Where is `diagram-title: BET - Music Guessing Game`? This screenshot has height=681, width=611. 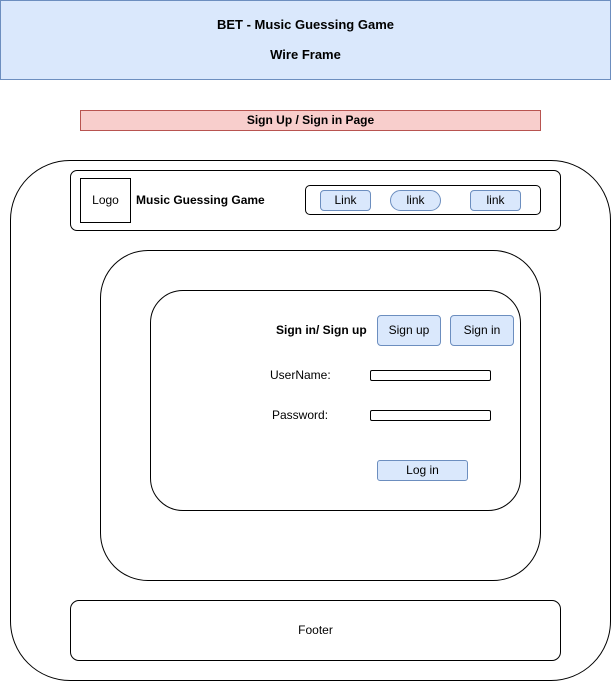 diagram-title: BET - Music Guessing Game is located at coordinates (305, 24).